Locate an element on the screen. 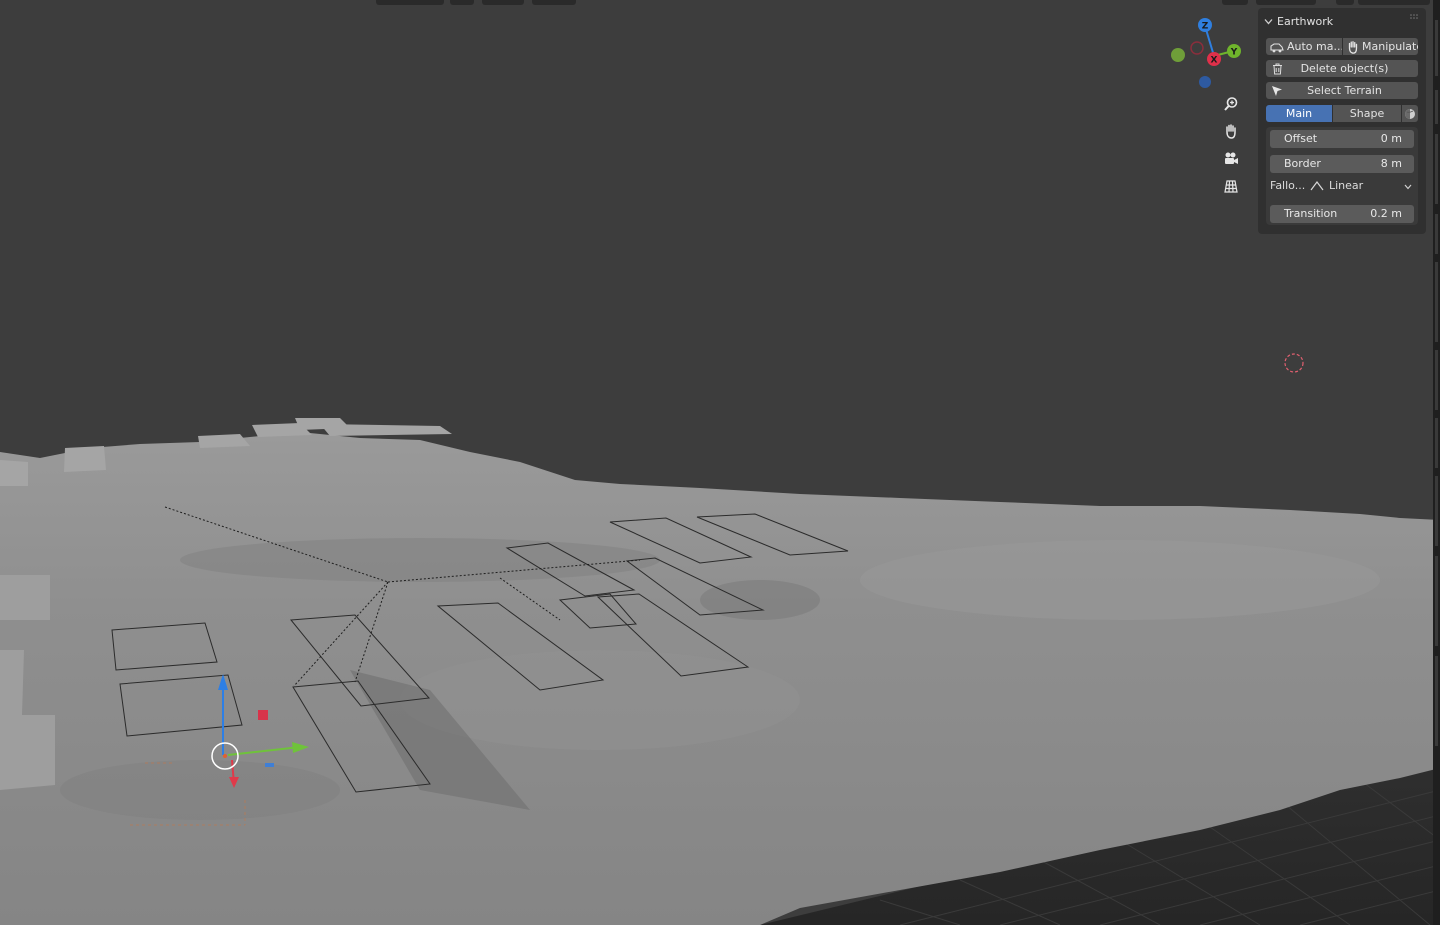 Image resolution: width=1440 pixels, height=925 pixels. tab-main-label: Main is located at coordinates (1299, 113).